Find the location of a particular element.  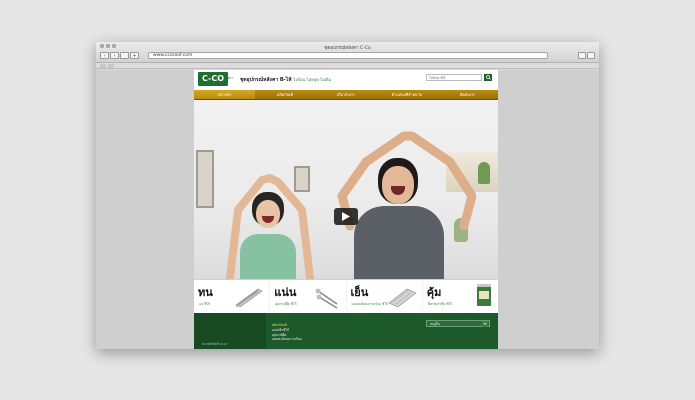

screw-icon is located at coordinates (326, 298).